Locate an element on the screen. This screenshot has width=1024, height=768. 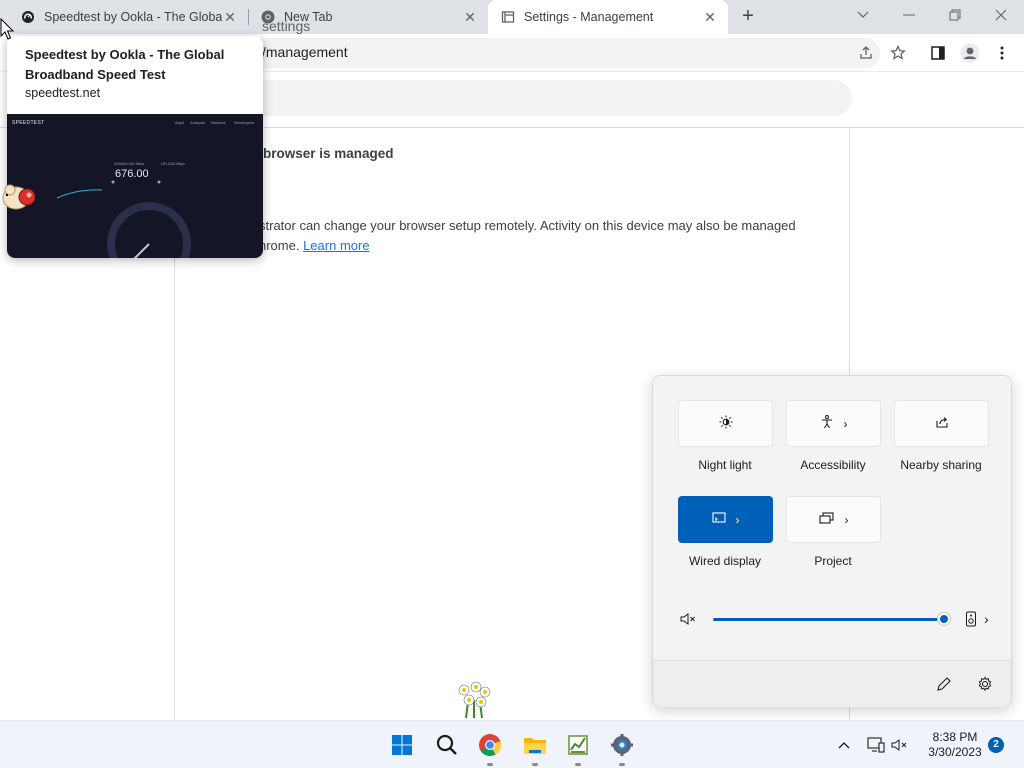
accessibility-toggle: › is located at coordinates (833, 423).